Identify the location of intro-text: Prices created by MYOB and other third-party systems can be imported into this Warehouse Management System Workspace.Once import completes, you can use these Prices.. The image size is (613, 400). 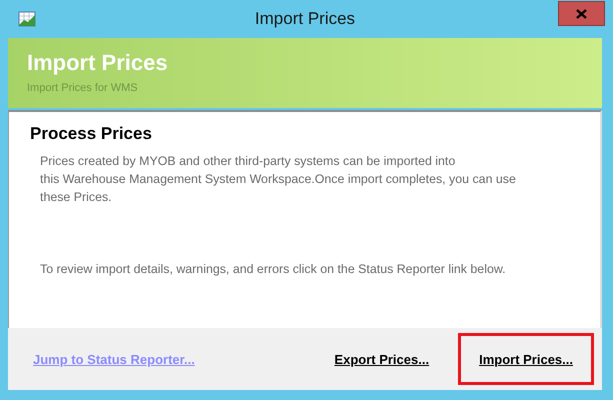
(278, 179).